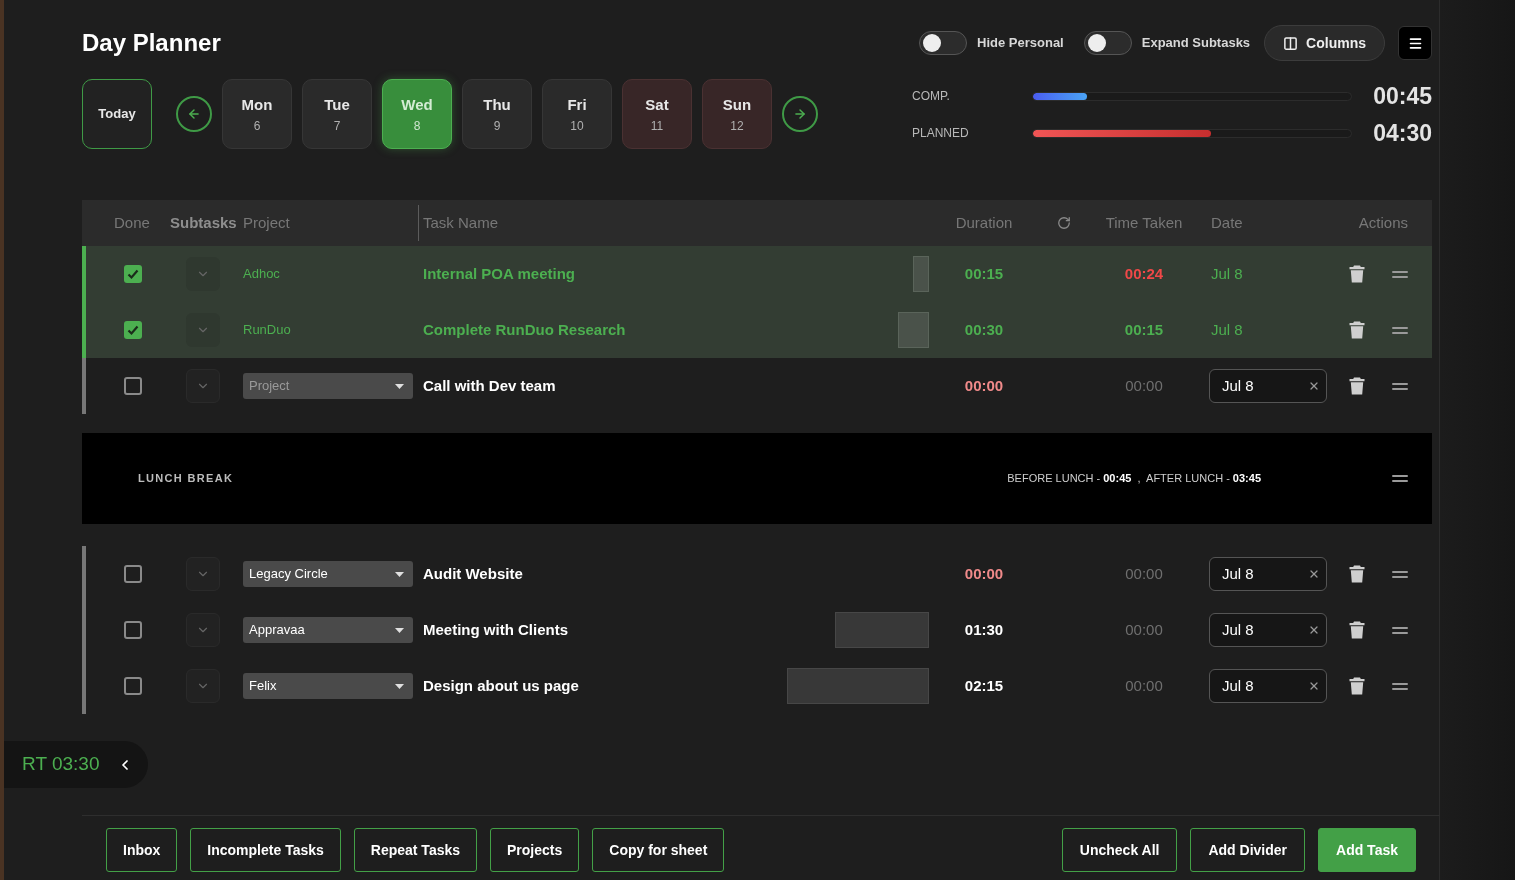  I want to click on project-select: Legacy Circle, so click(328, 574).